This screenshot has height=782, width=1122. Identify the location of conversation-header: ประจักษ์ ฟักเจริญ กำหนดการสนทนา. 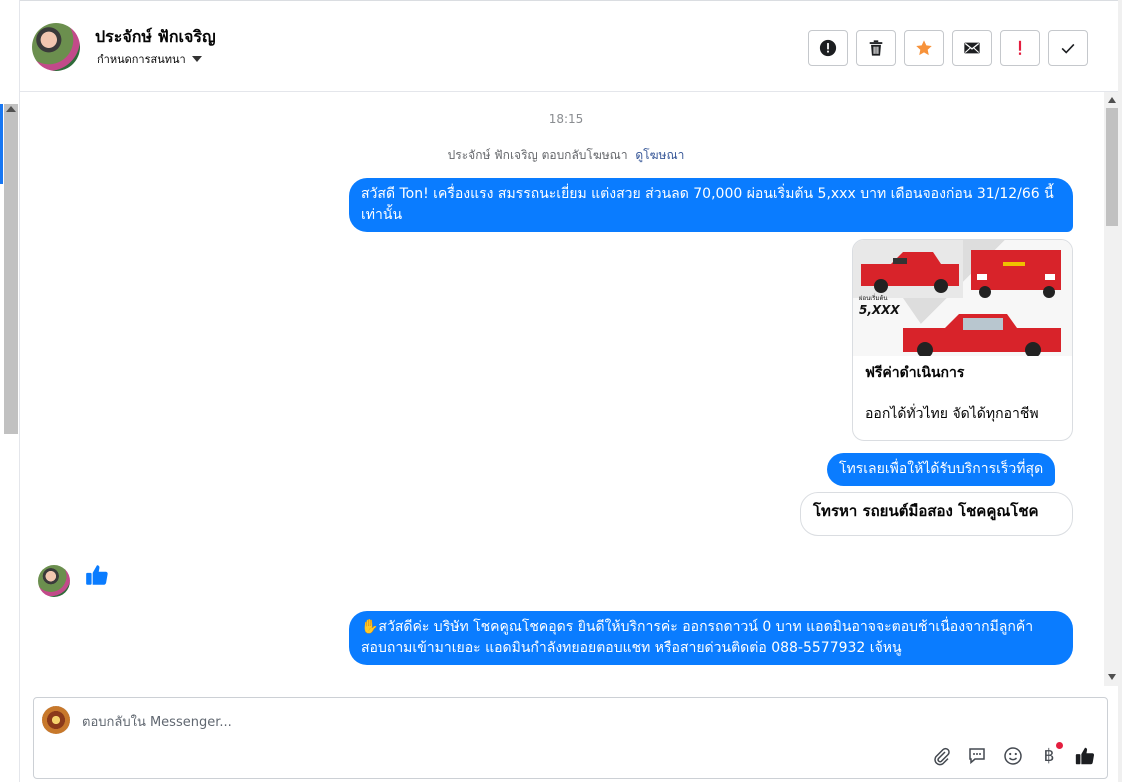
(569, 46).